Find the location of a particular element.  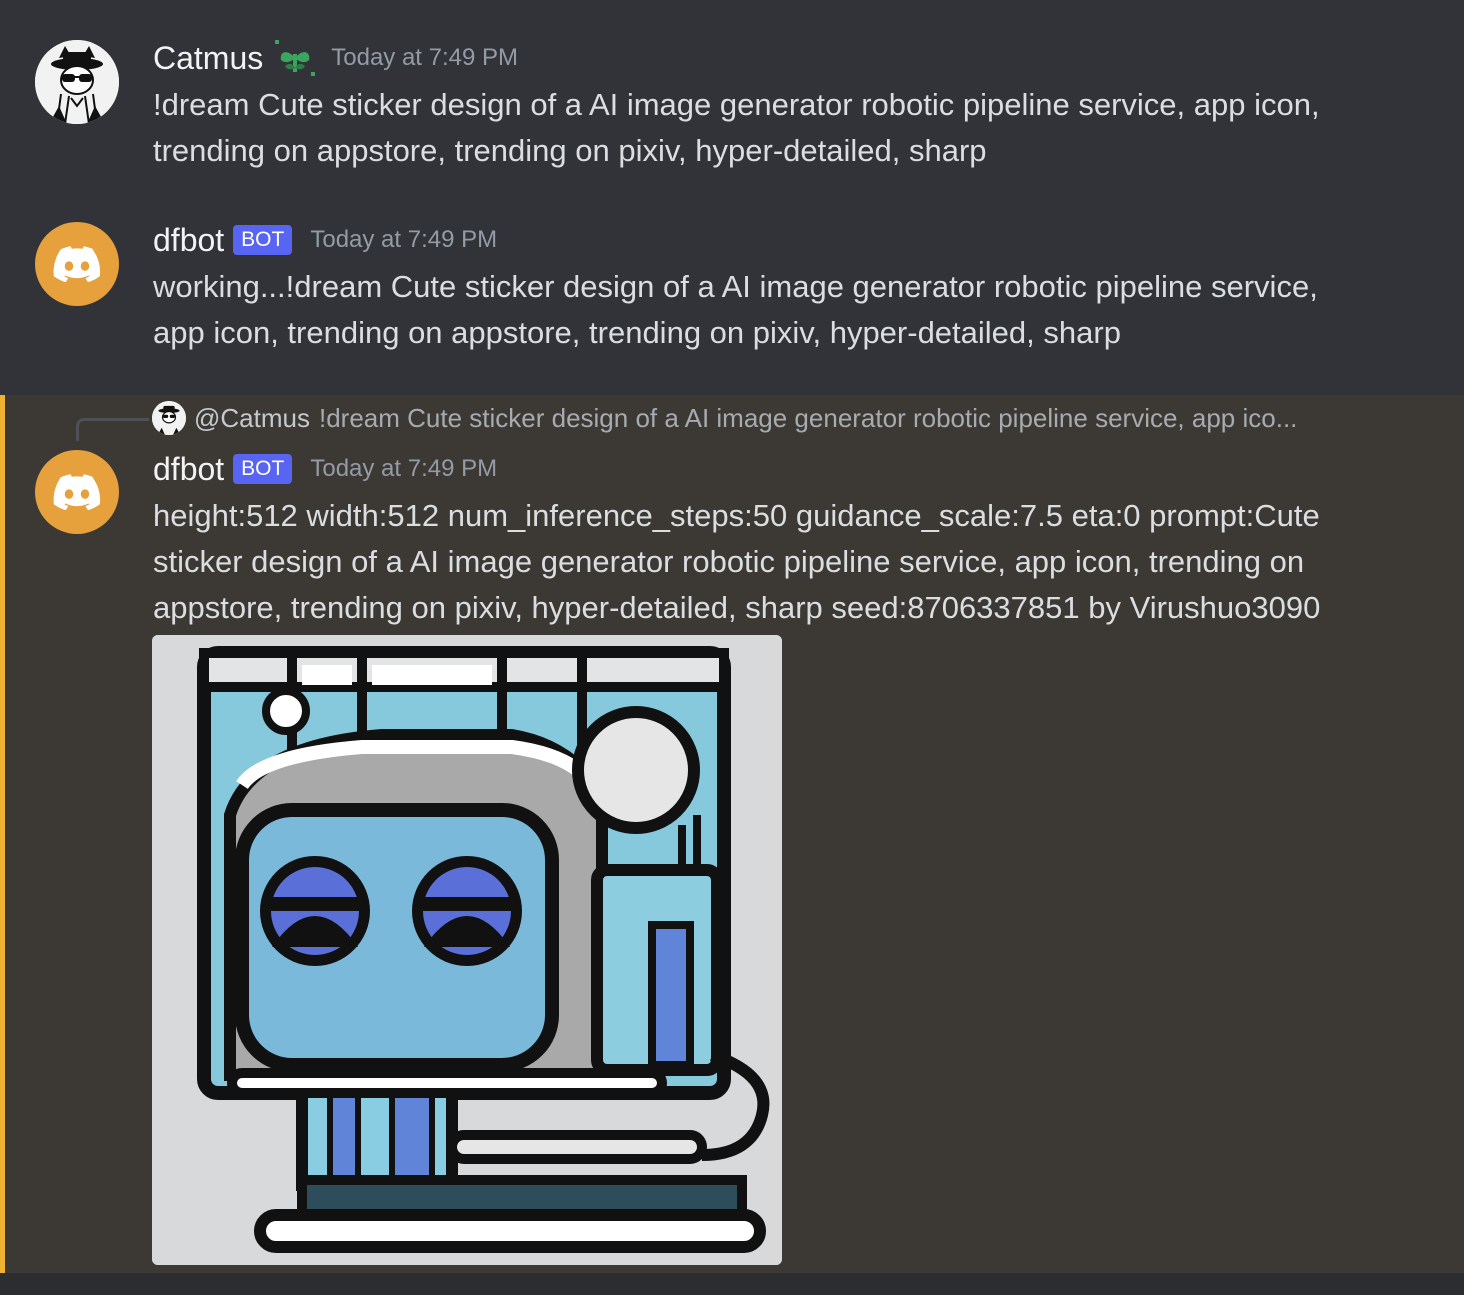

username: Catmus is located at coordinates (208, 58).